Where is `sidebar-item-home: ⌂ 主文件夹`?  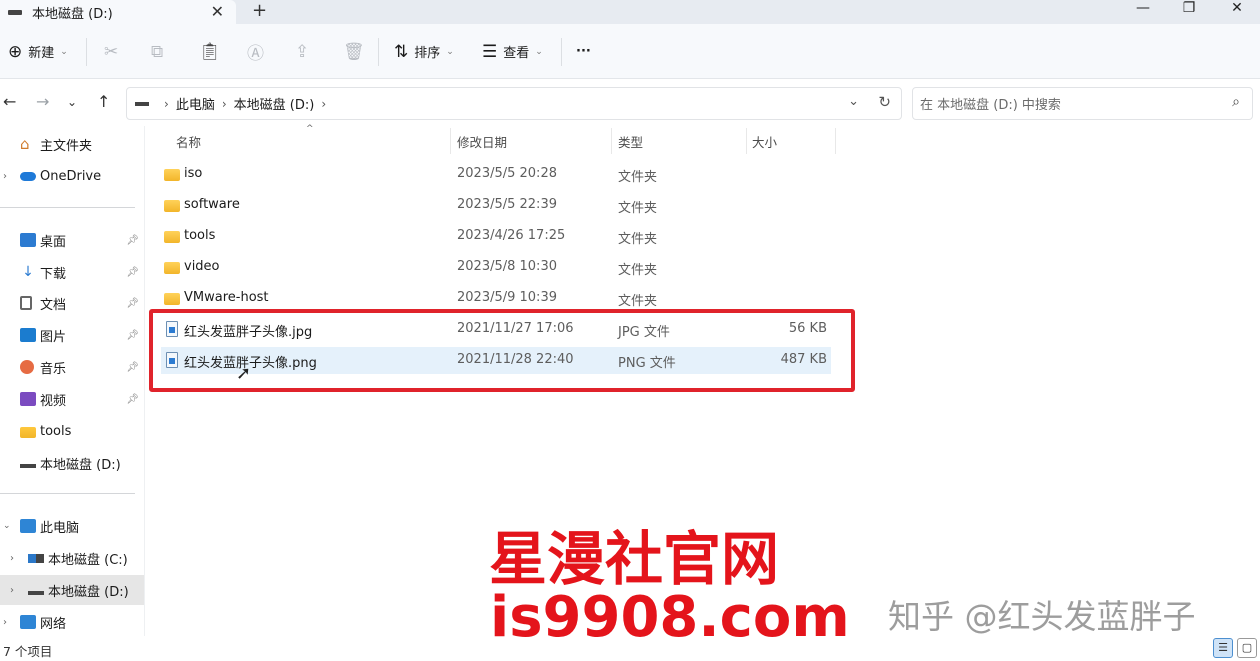 sidebar-item-home: ⌂ 主文件夹 is located at coordinates (72, 144).